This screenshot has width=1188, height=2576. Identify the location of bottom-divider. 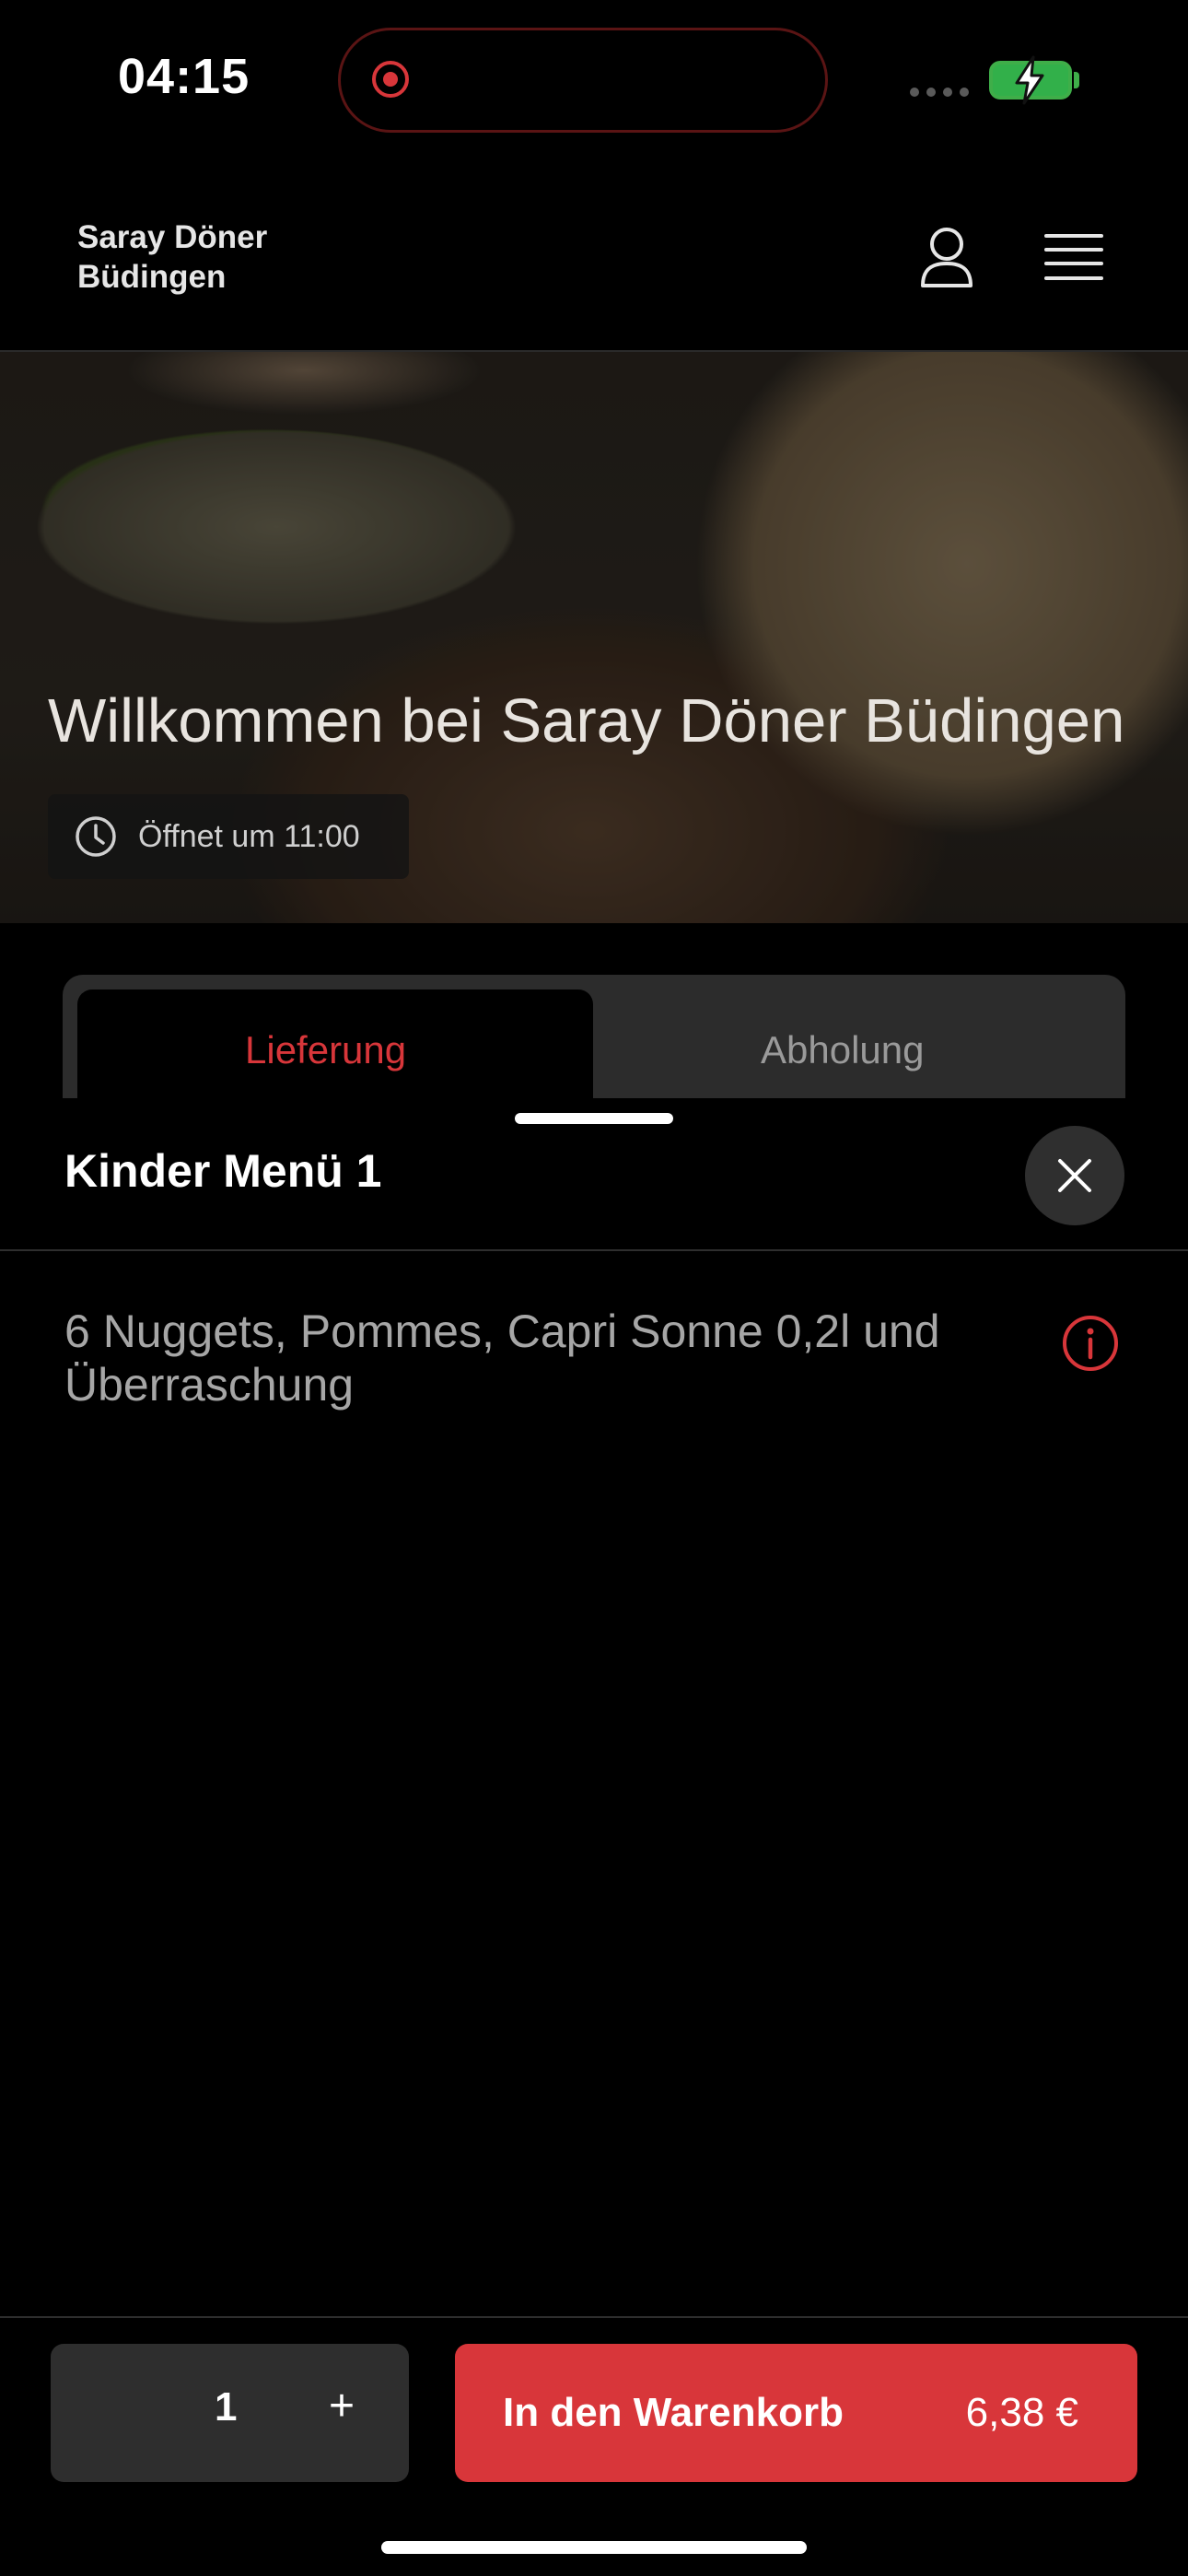
(594, 2317).